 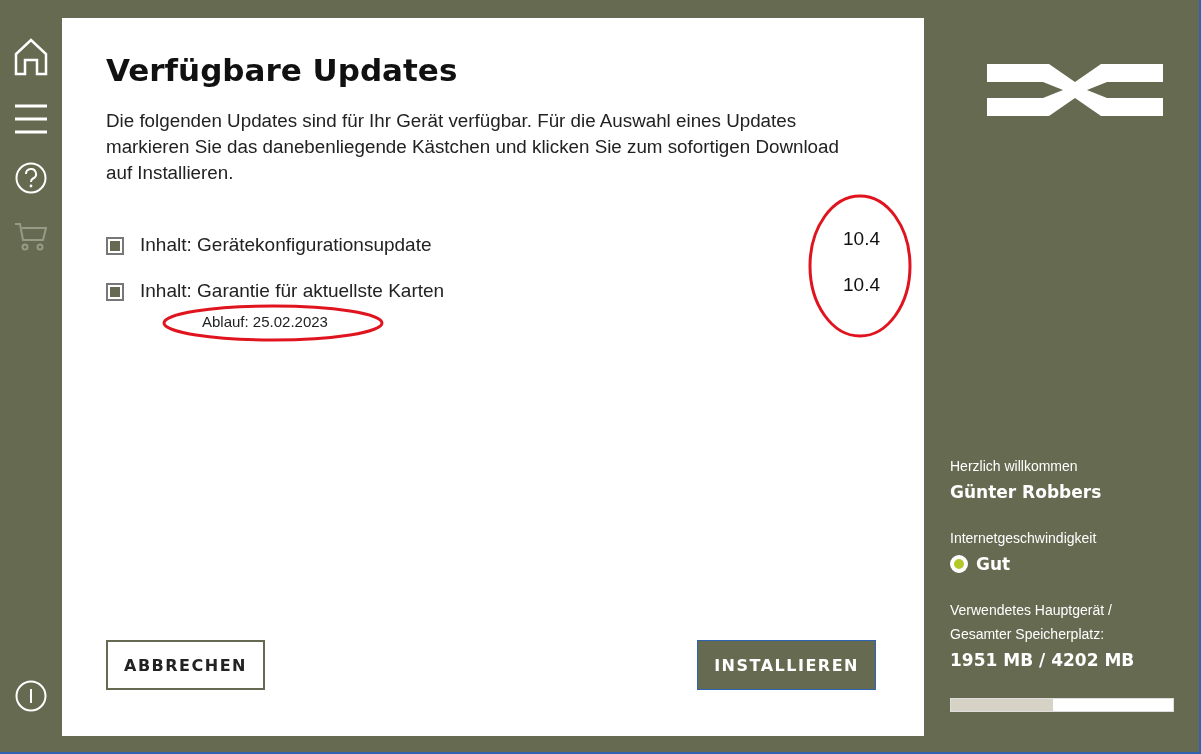 What do you see at coordinates (265, 321) in the screenshot?
I see `expiry-text: Ablauf: 25.02.2023` at bounding box center [265, 321].